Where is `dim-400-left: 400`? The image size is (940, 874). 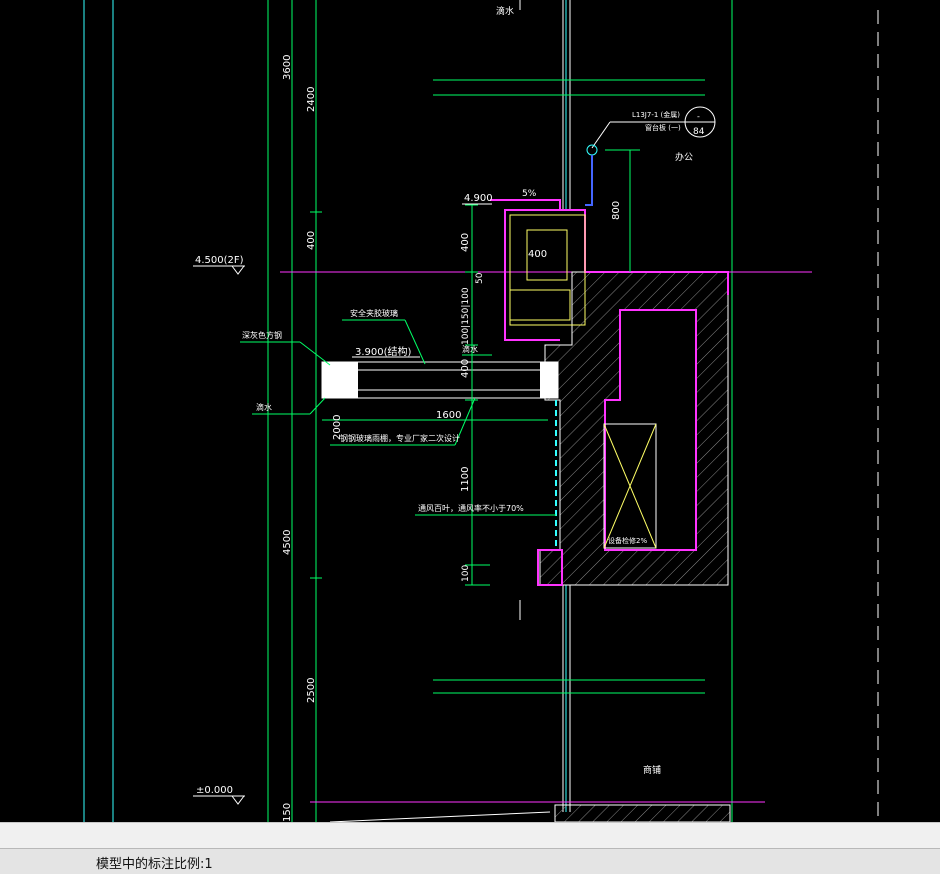 dim-400-left: 400 is located at coordinates (311, 240).